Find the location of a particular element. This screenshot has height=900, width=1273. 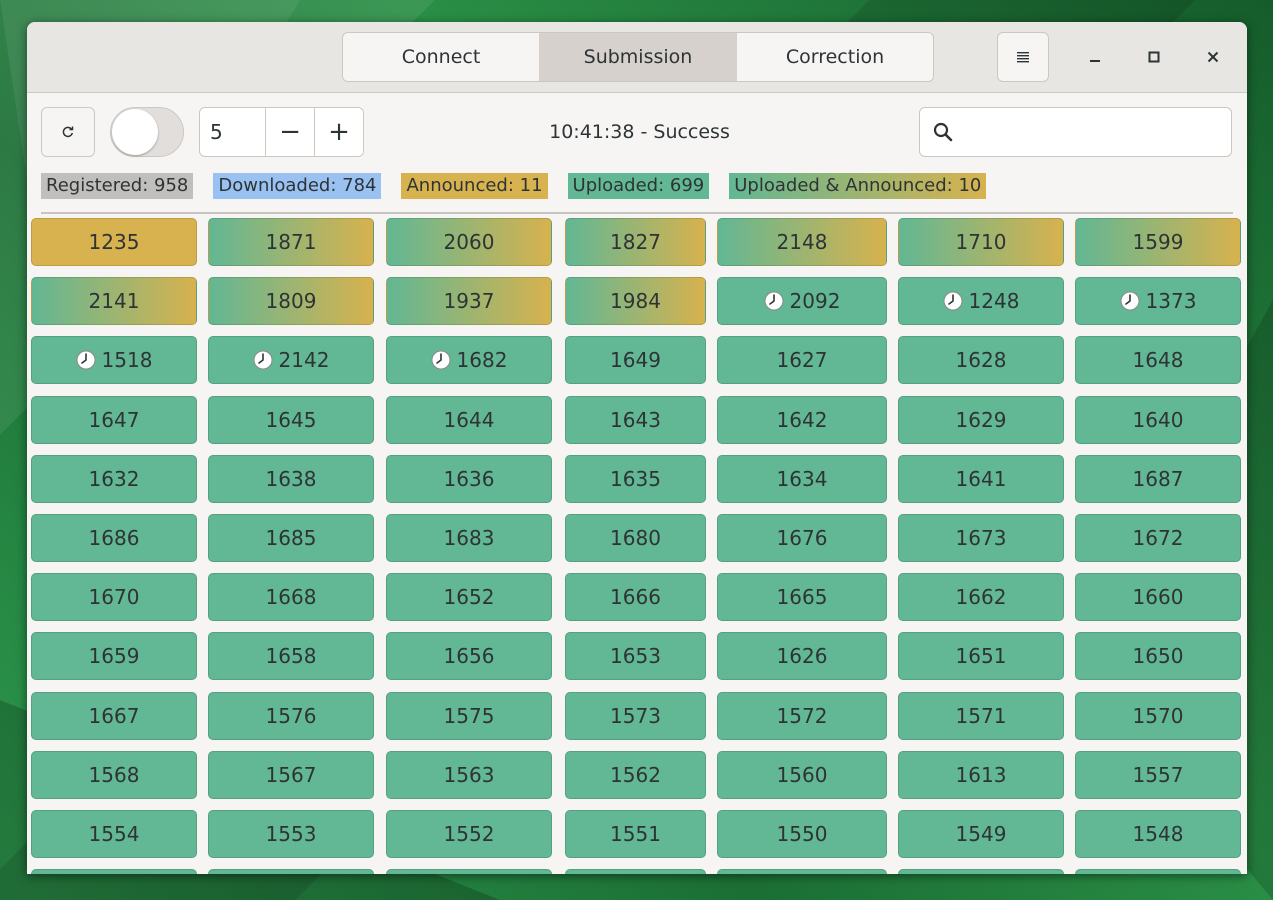

auto-toggle-switch is located at coordinates (147, 132).